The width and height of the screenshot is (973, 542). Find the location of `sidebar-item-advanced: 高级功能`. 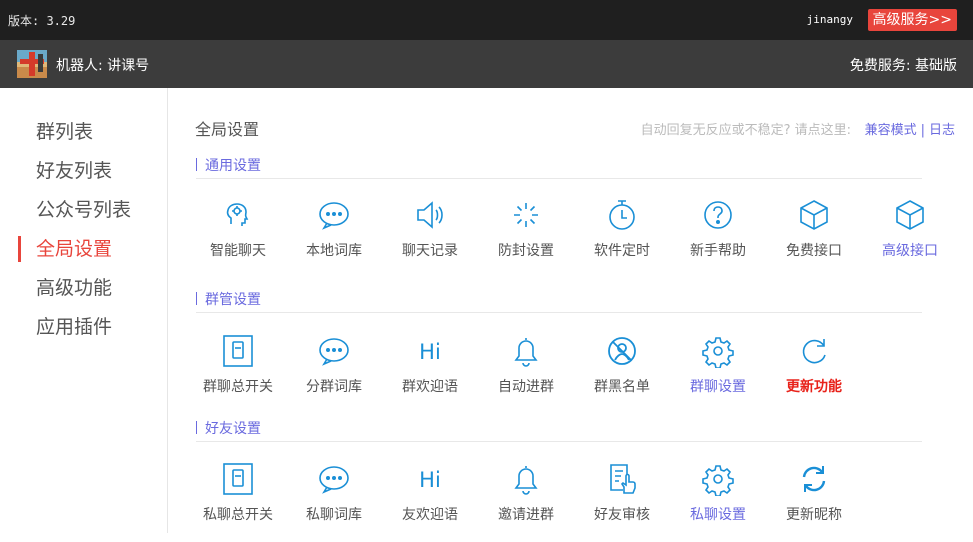

sidebar-item-advanced: 高级功能 is located at coordinates (84, 288).